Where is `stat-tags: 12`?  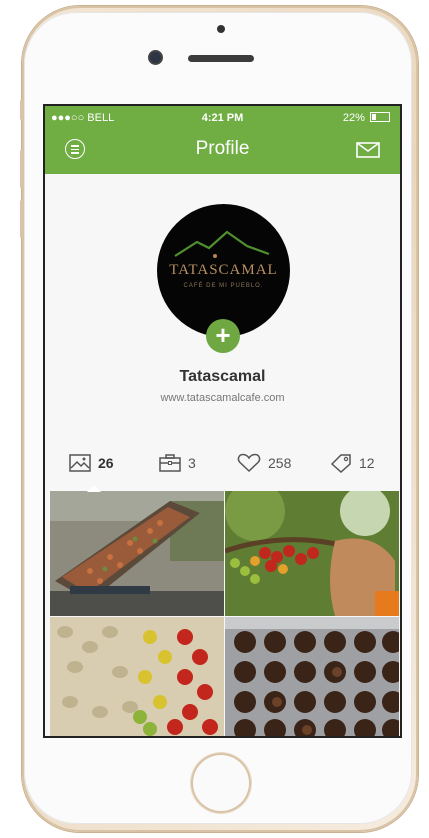
stat-tags: 12 is located at coordinates (352, 463).